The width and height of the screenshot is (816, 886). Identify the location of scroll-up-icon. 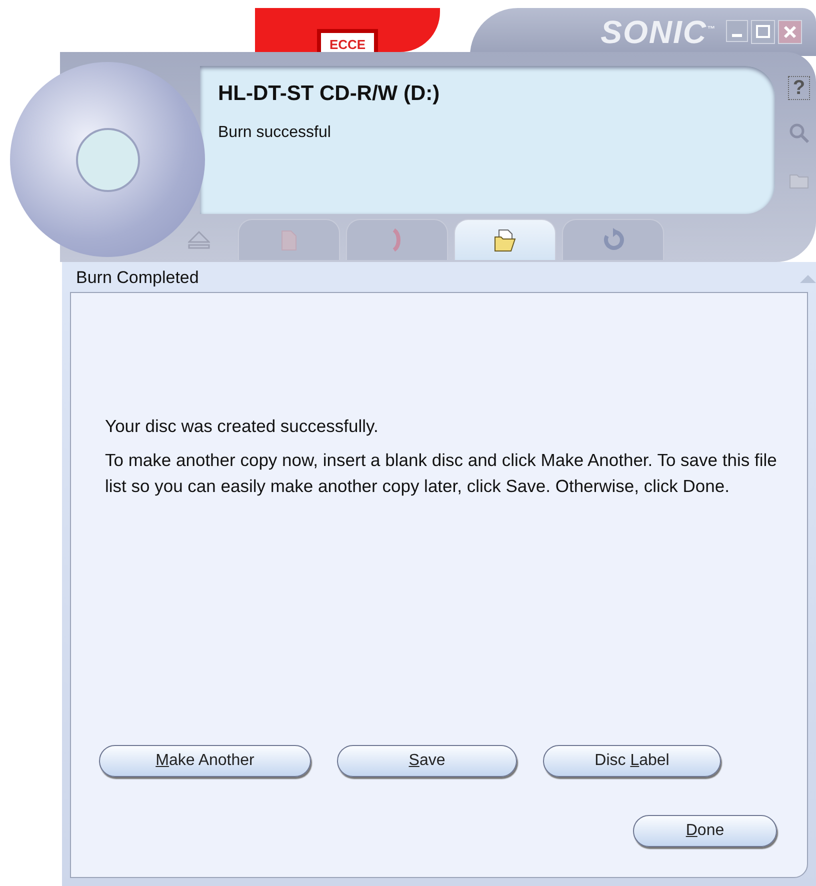
(808, 278).